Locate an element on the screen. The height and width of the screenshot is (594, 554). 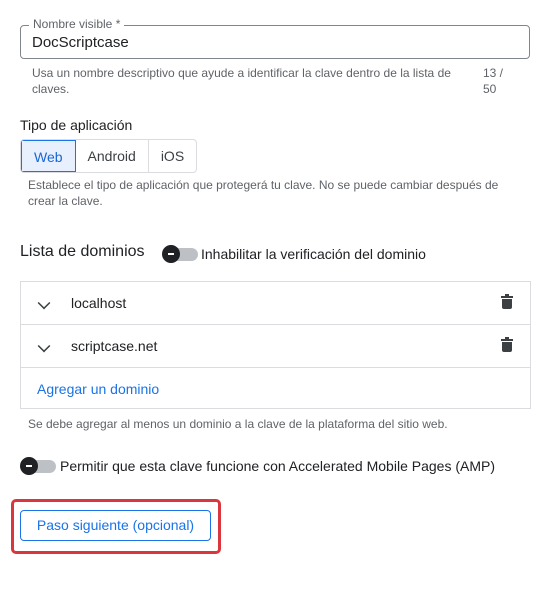
disable-domain-verification-toggle is located at coordinates (180, 254).